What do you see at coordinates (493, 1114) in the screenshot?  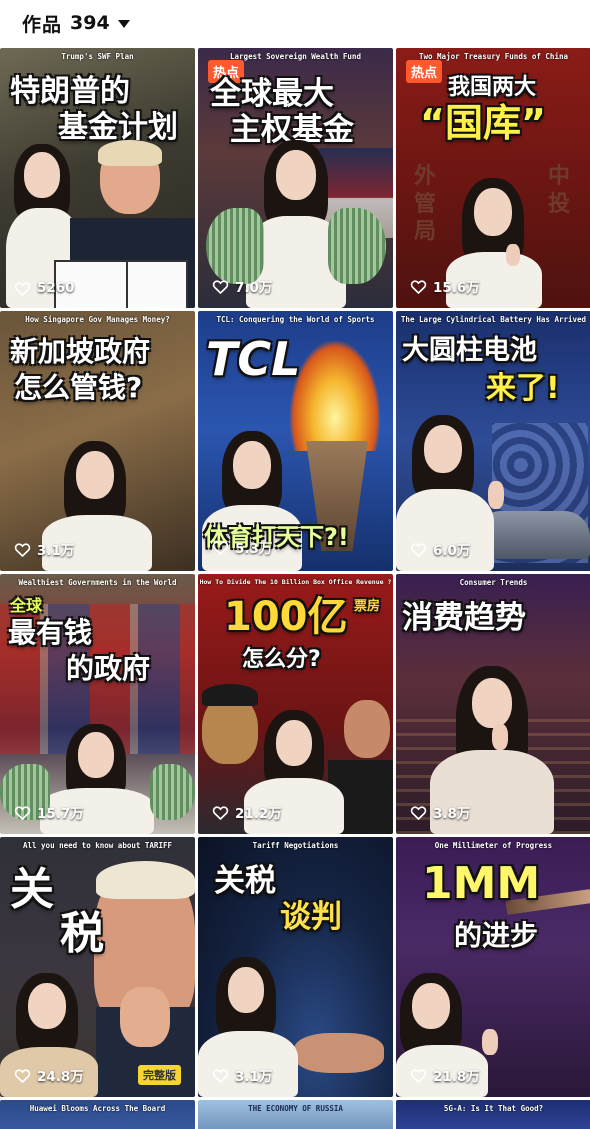 I see `video-card: 5G-A: Is It That Good?` at bounding box center [493, 1114].